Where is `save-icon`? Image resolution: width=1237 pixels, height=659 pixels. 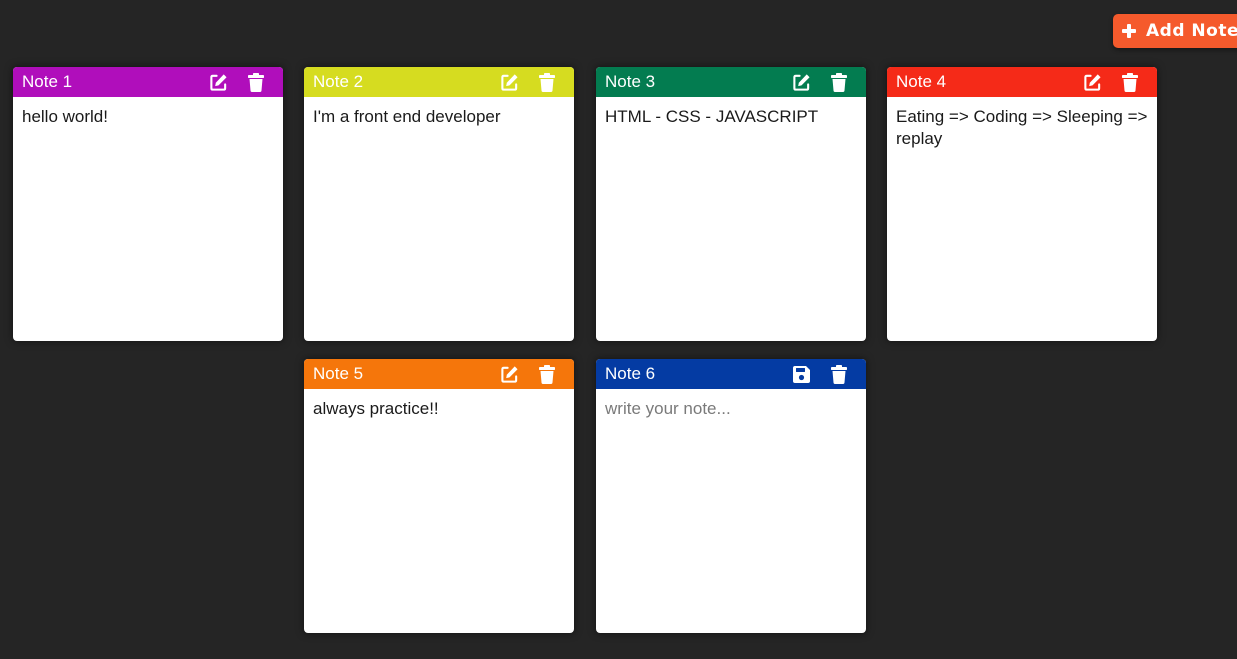
save-icon is located at coordinates (801, 374).